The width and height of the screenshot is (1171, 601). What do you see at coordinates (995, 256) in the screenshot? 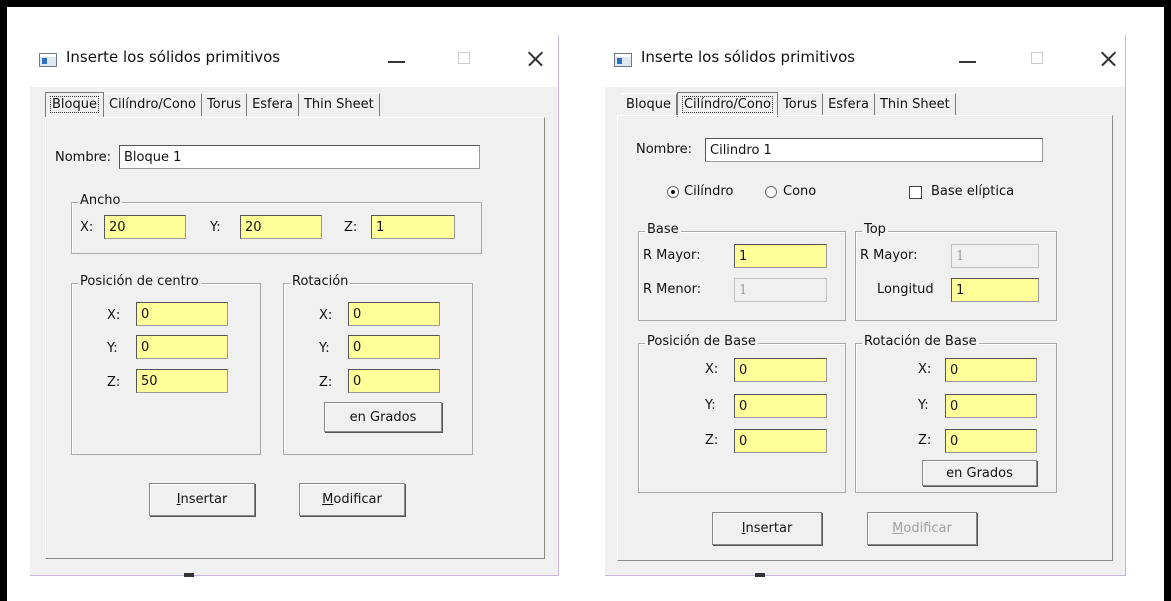
I see `top-rmayor-input` at bounding box center [995, 256].